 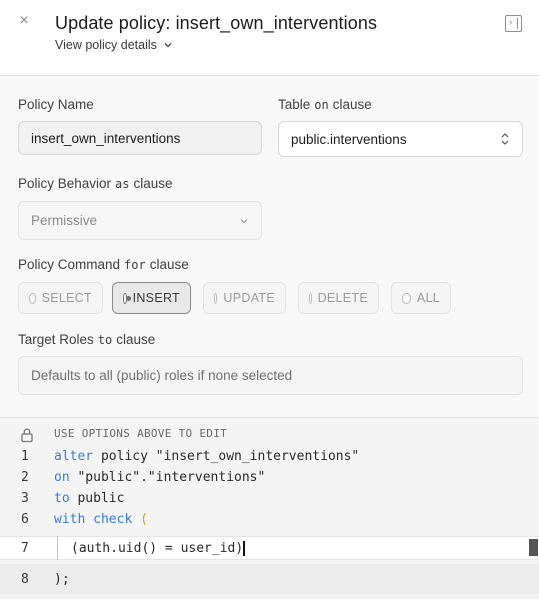 What do you see at coordinates (216, 23) in the screenshot?
I see `page-title: Update policy: insert_own_interventions` at bounding box center [216, 23].